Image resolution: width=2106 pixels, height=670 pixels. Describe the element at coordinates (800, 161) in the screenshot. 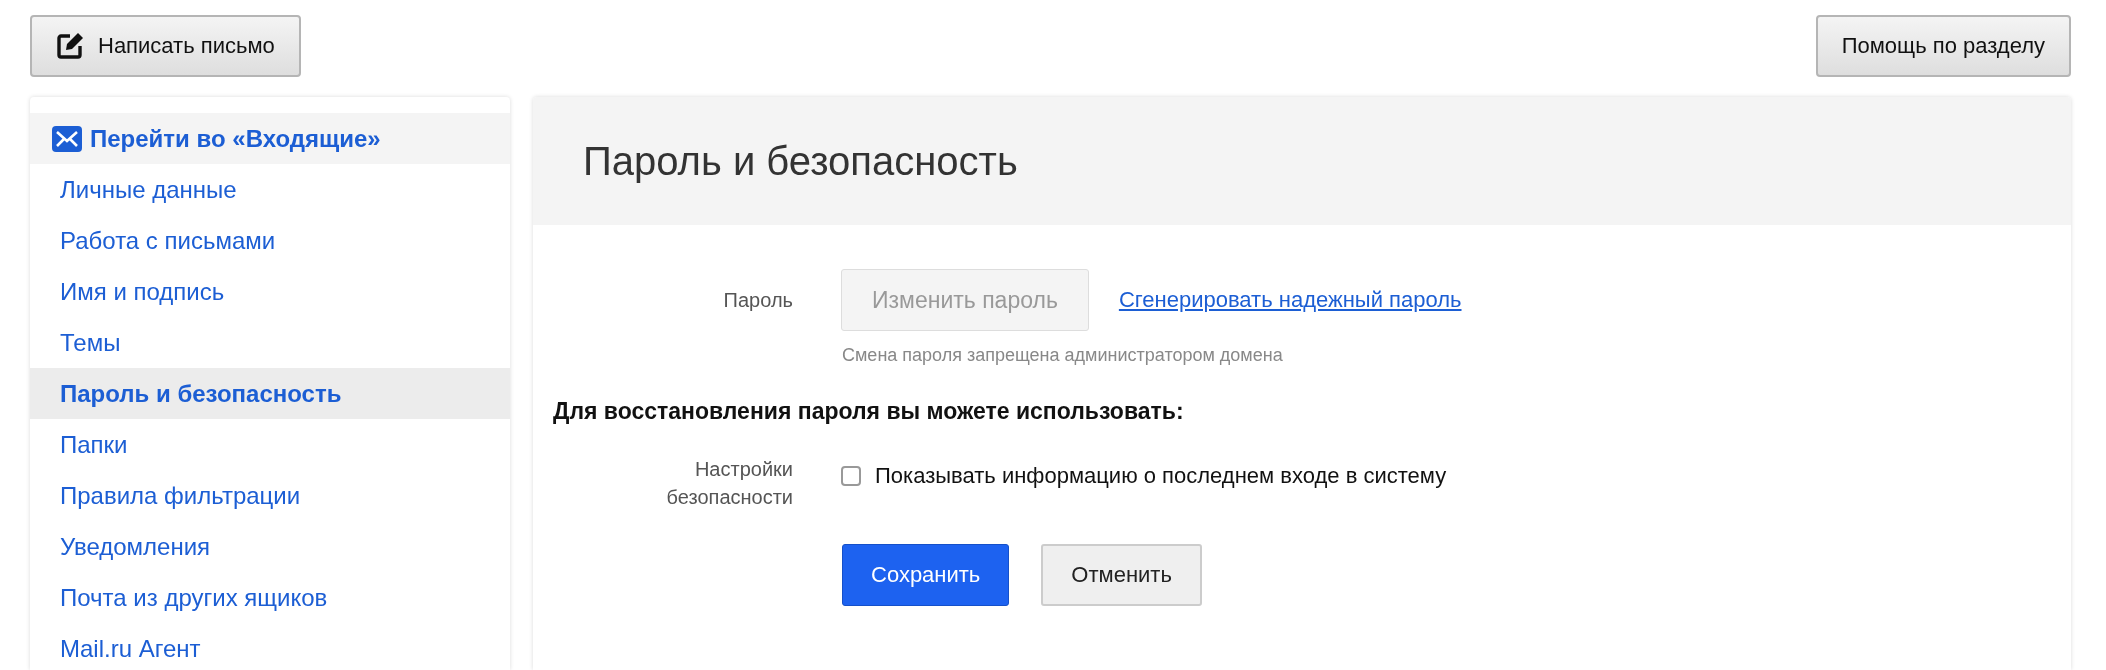

I see `panel-title: Пароль и безопасность` at that location.